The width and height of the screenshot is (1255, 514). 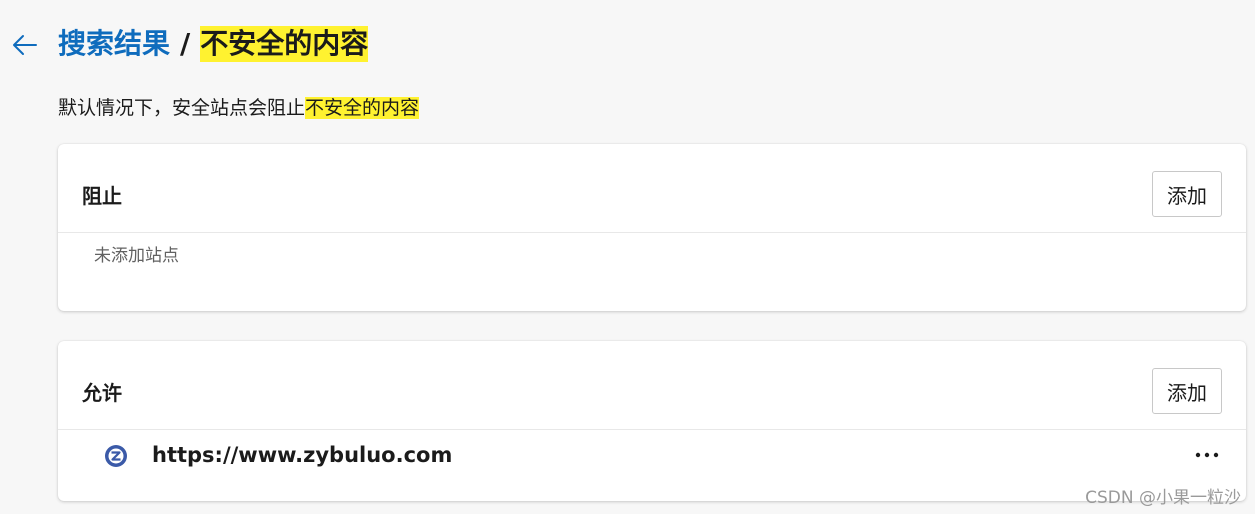 I want to click on back-button, so click(x=25, y=45).